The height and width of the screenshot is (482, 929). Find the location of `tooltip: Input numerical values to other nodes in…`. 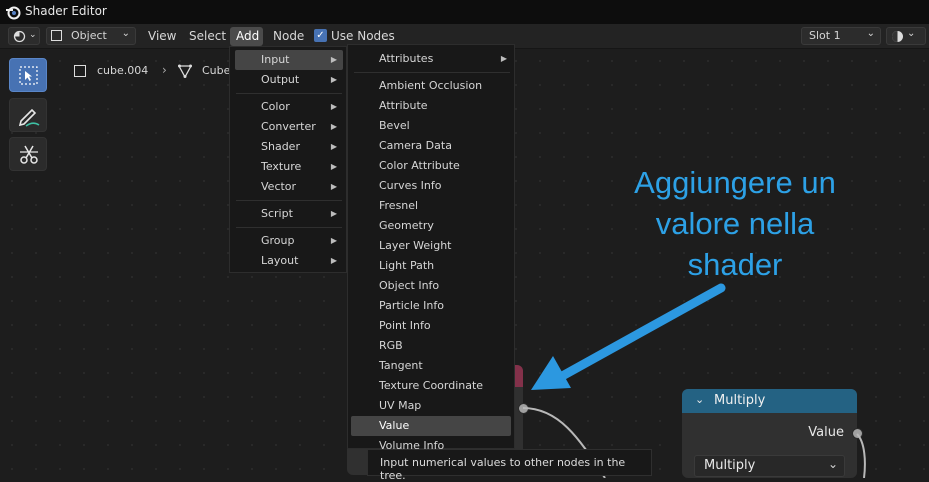

tooltip: Input numerical values to other nodes in… is located at coordinates (509, 465).